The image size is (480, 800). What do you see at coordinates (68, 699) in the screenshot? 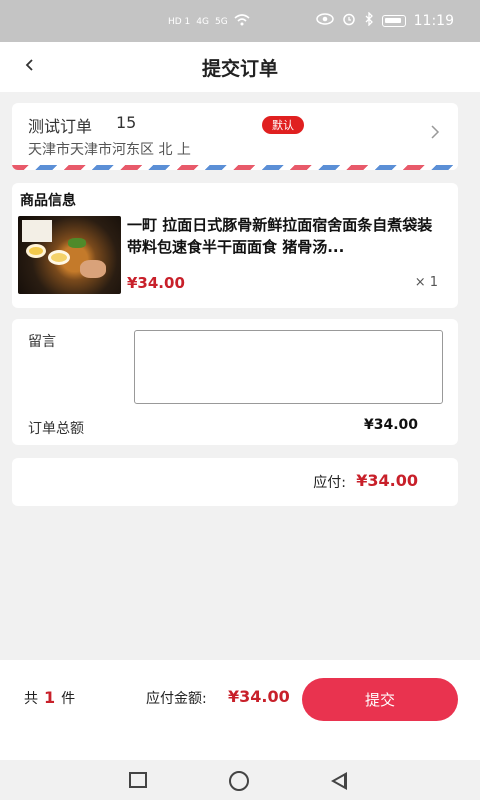
I see `item-count-suffix: 件` at bounding box center [68, 699].